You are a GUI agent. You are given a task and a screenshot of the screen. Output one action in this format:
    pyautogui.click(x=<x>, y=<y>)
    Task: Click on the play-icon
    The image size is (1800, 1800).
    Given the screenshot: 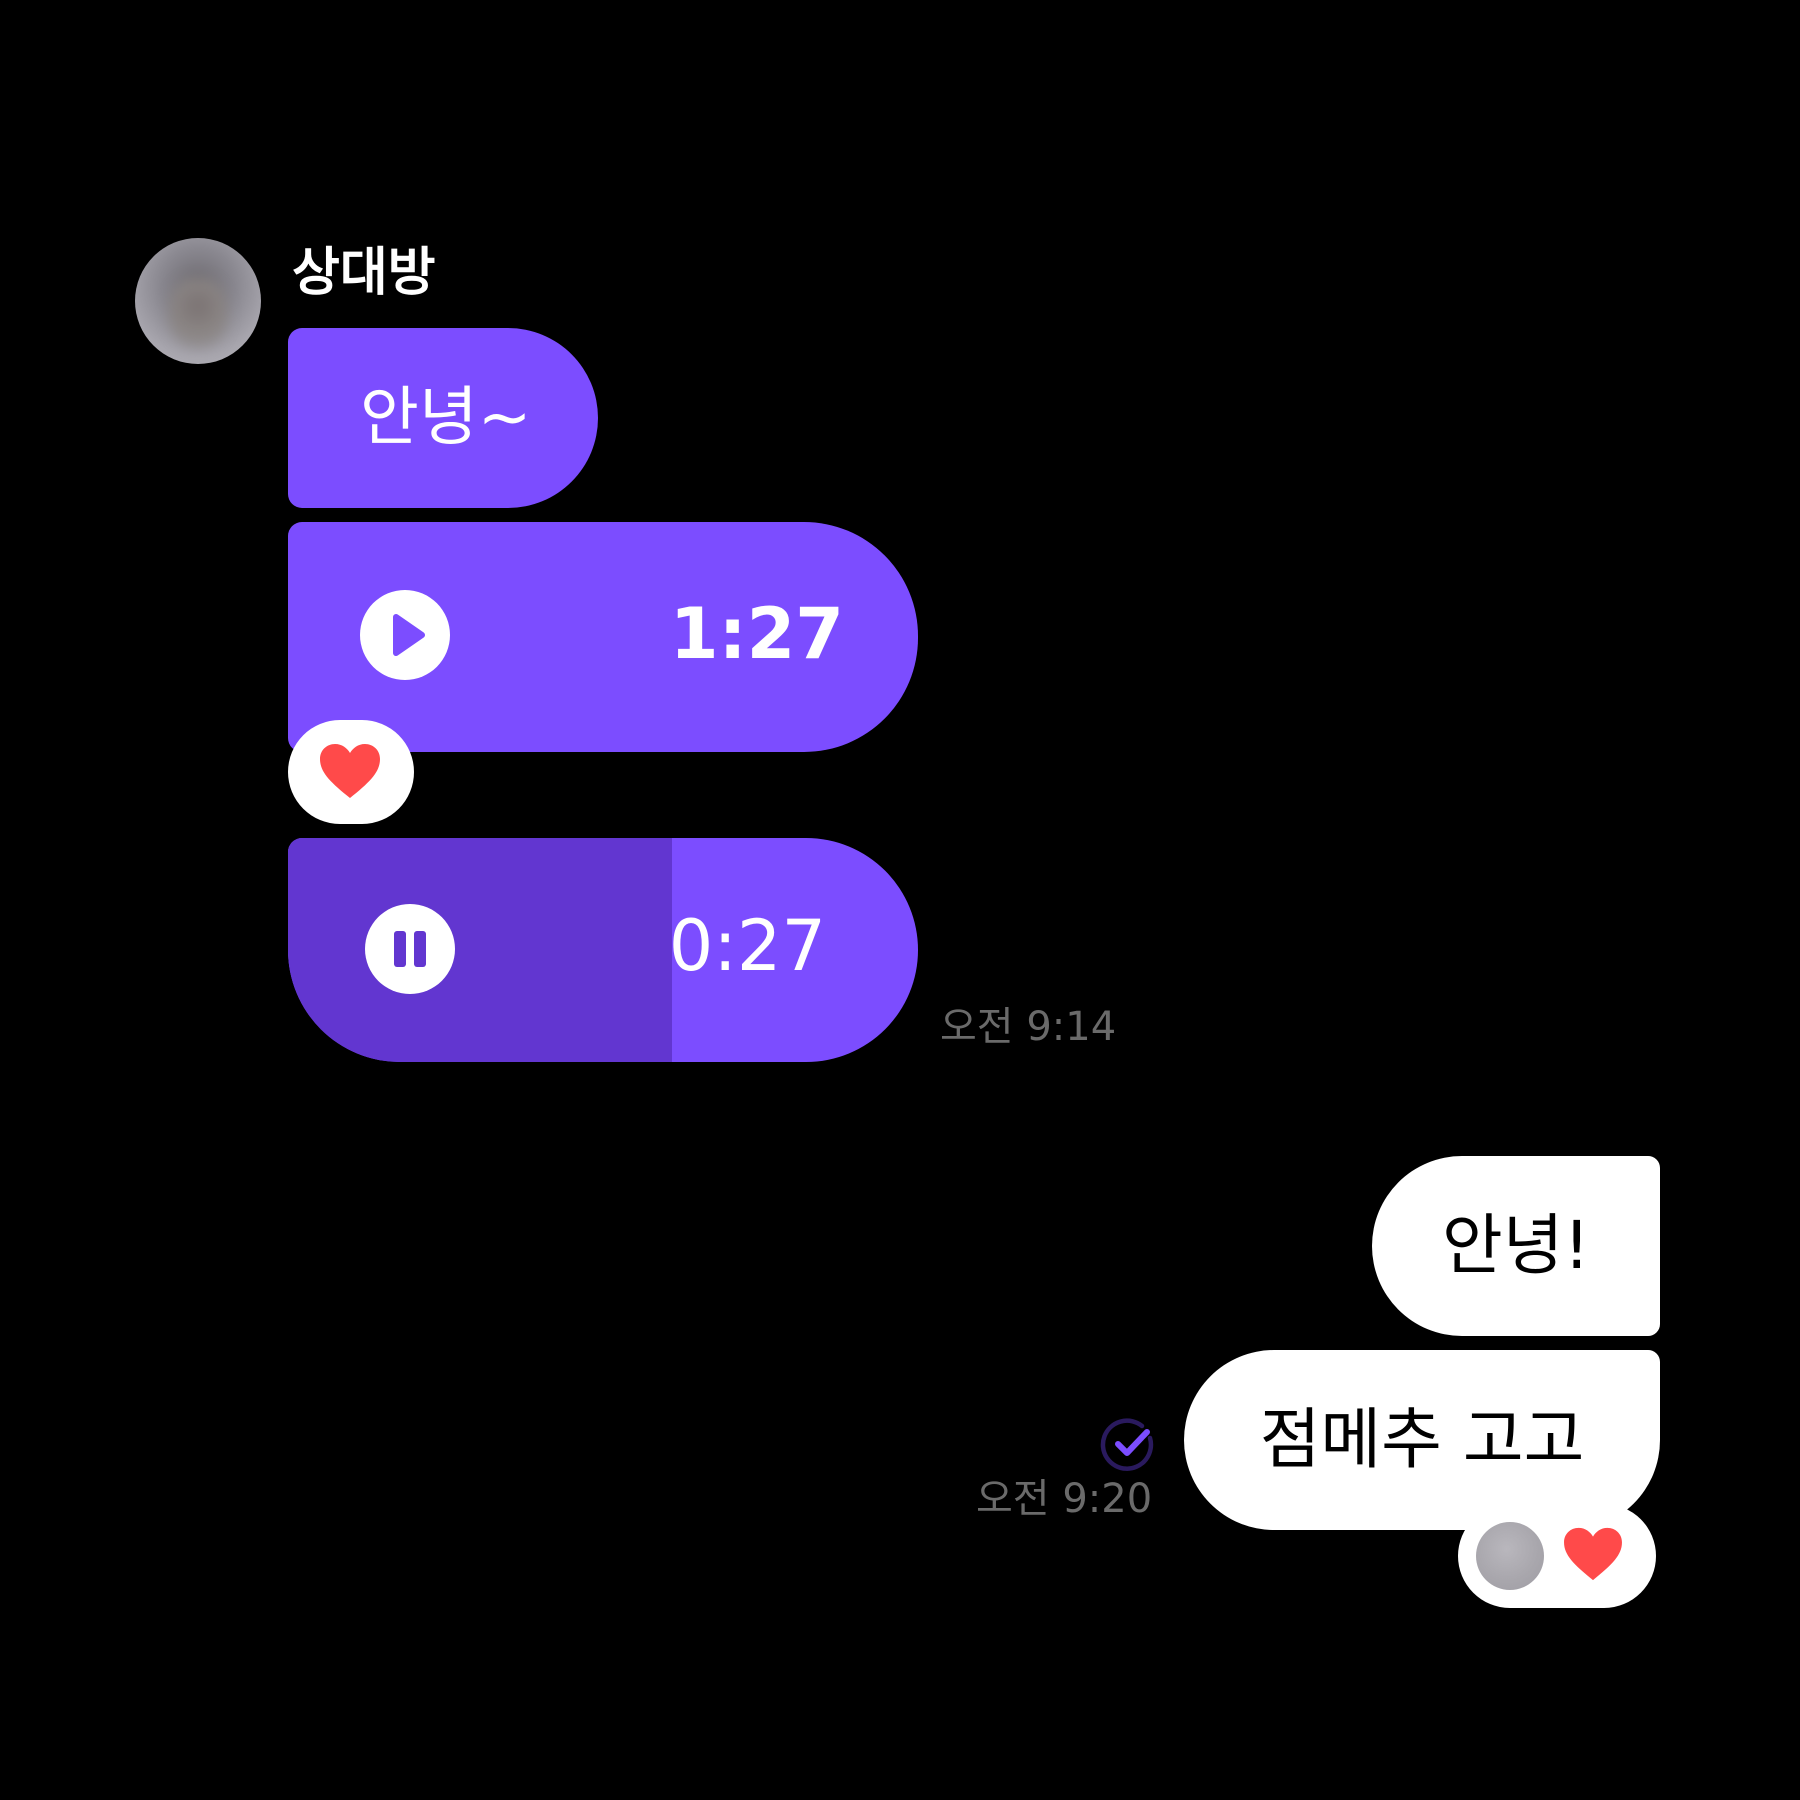 What is the action you would take?
    pyautogui.click(x=409, y=635)
    